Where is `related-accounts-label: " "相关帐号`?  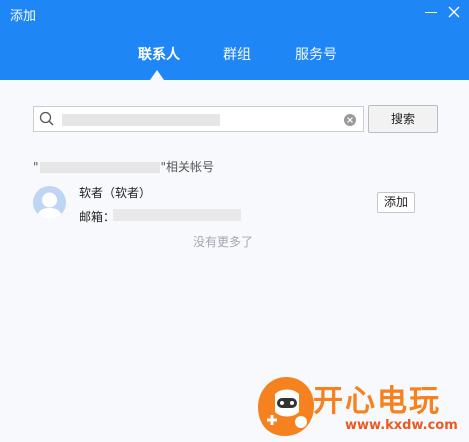 related-accounts-label: " "相关帐号 is located at coordinates (123, 166).